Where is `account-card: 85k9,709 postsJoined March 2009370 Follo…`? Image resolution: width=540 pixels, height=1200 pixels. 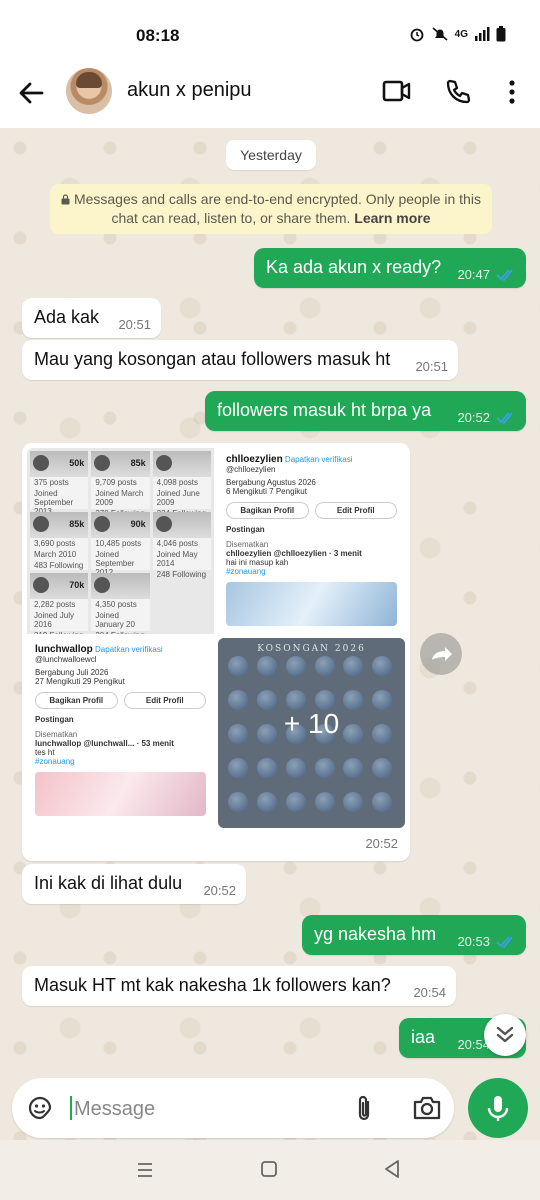
account-card: 85k9,709 postsJoined March 2009370 Follo… is located at coordinates (120, 484).